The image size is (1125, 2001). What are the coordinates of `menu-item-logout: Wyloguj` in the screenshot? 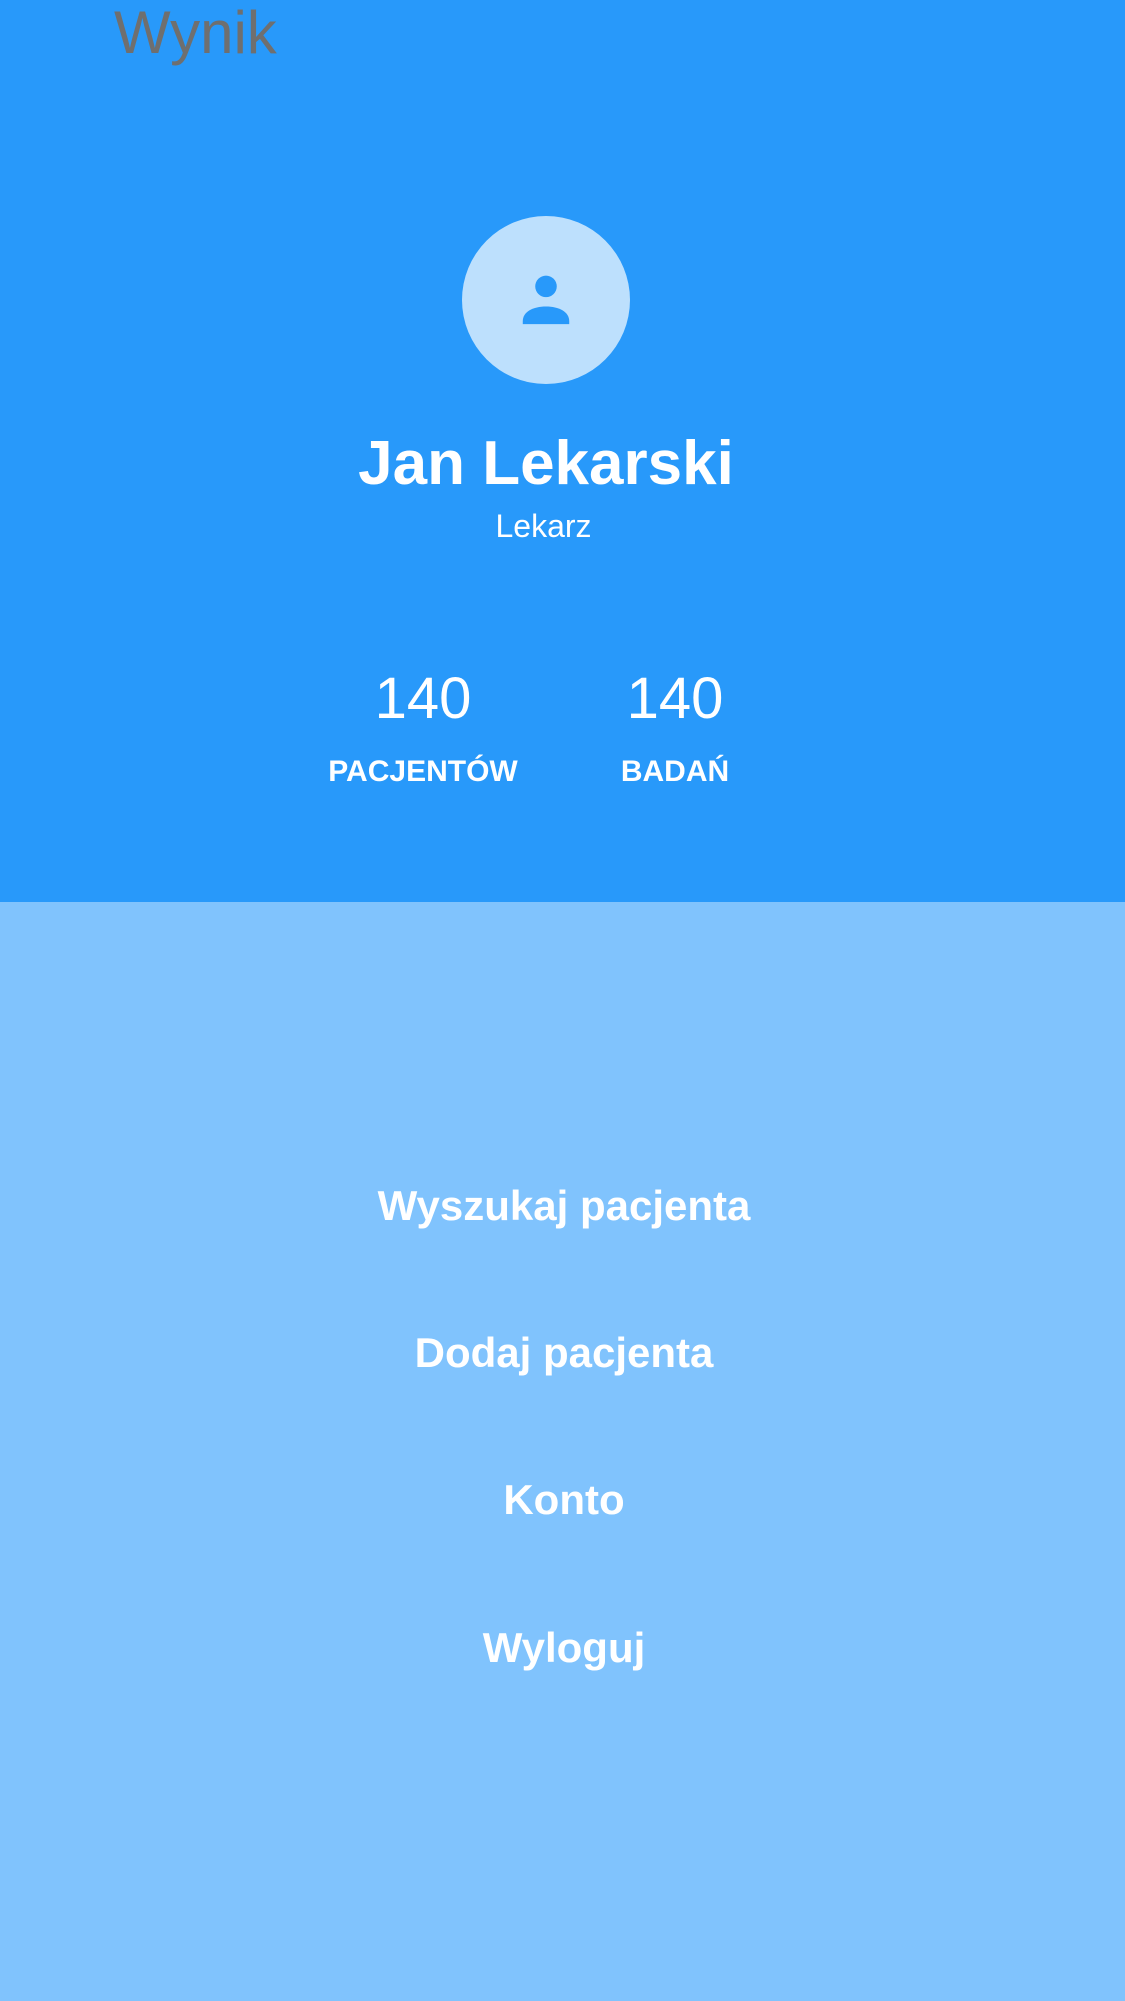 It's located at (562, 1648).